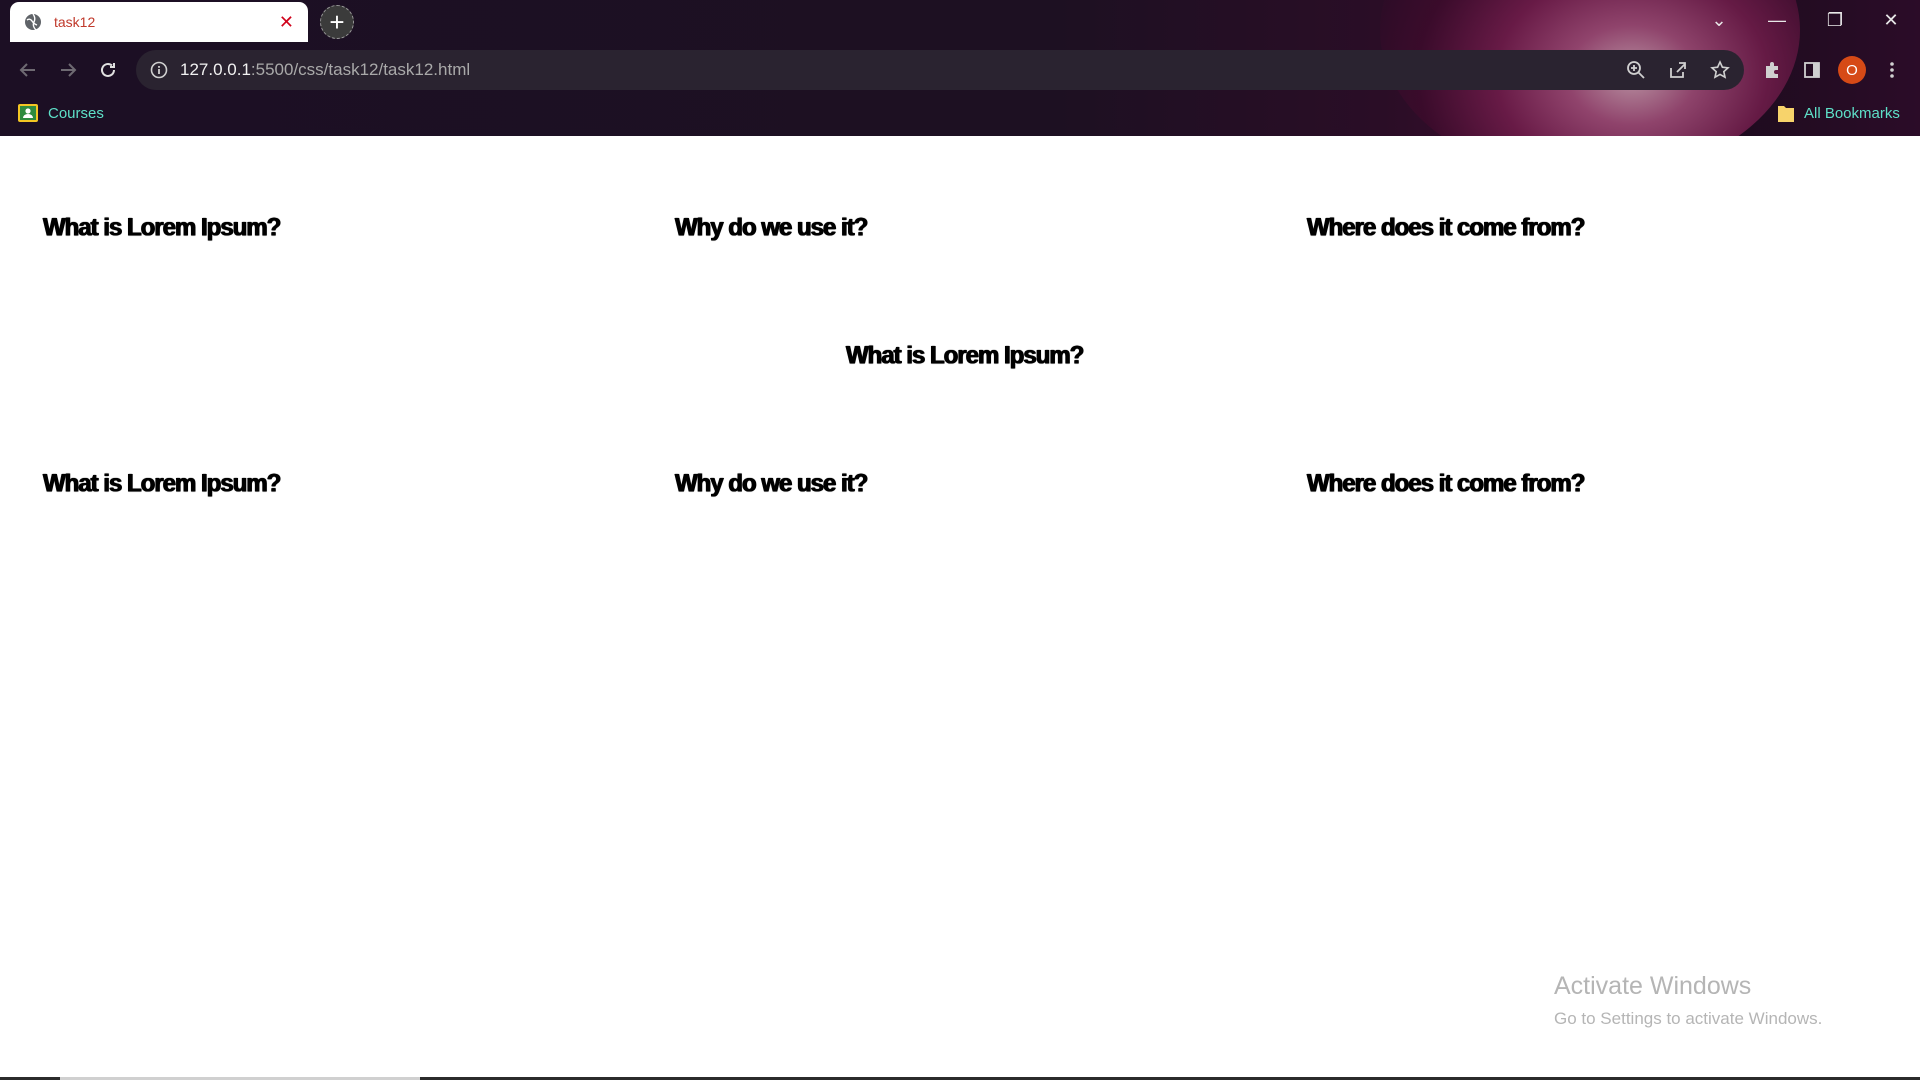 The height and width of the screenshot is (1080, 1920). I want to click on zoom-icon, so click(1636, 70).